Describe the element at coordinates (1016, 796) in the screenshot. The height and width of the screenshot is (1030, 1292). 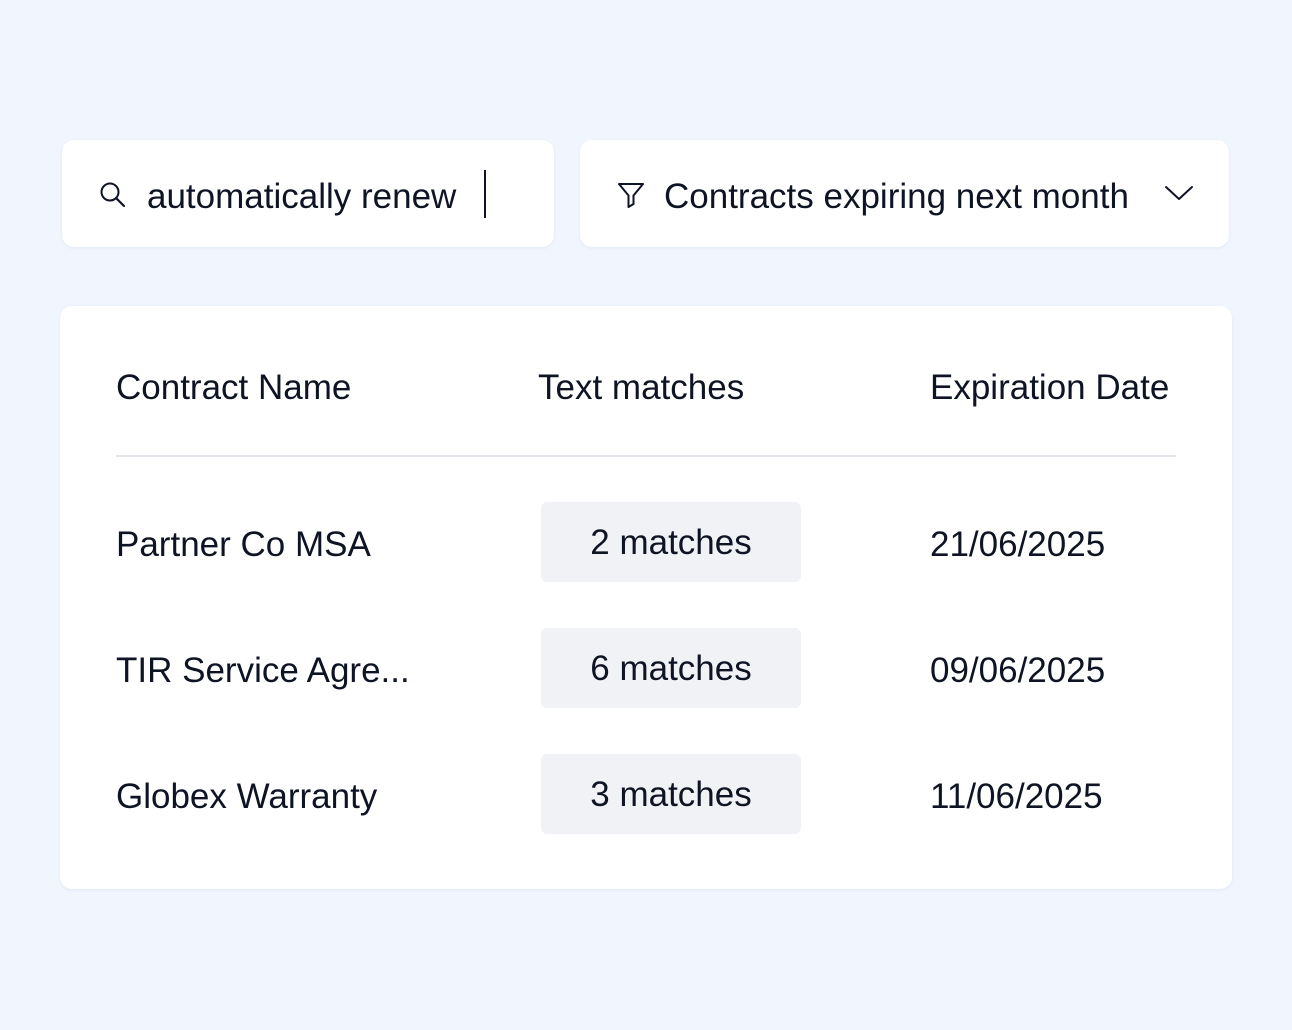
I see `expiration-date-cell: 11/06/2025` at that location.